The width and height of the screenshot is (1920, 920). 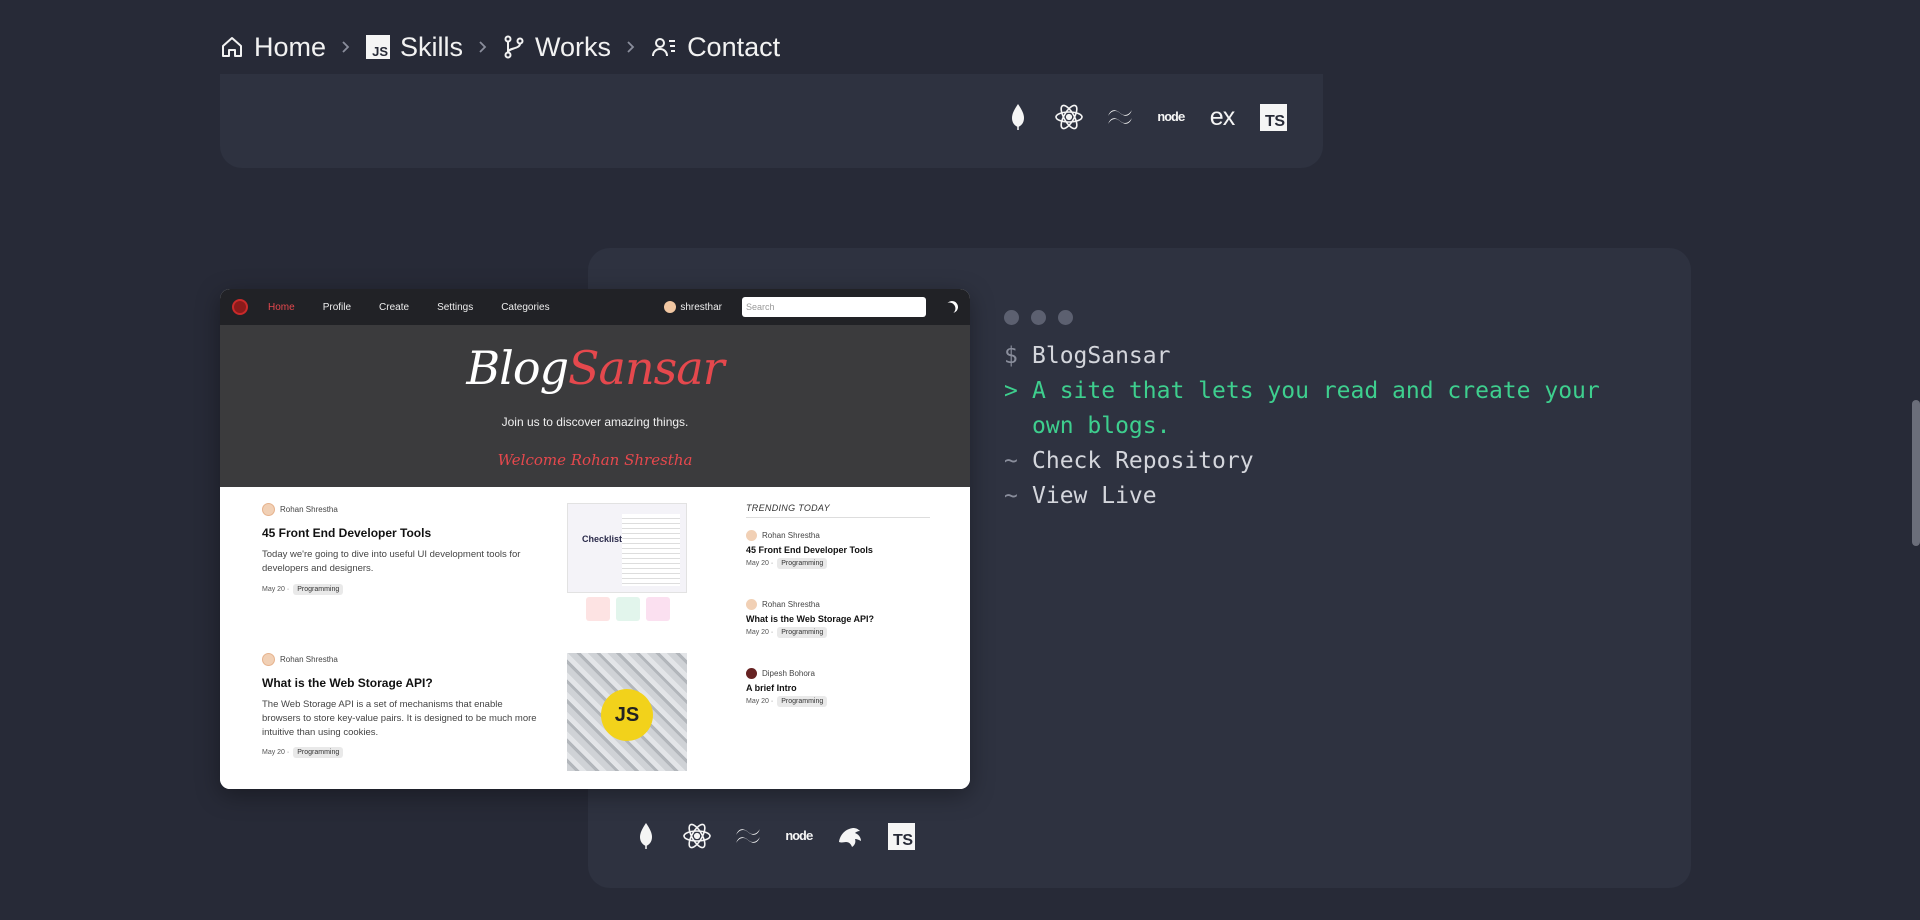 I want to click on project-title-line: $ BlogSansar, so click(x=1314, y=356).